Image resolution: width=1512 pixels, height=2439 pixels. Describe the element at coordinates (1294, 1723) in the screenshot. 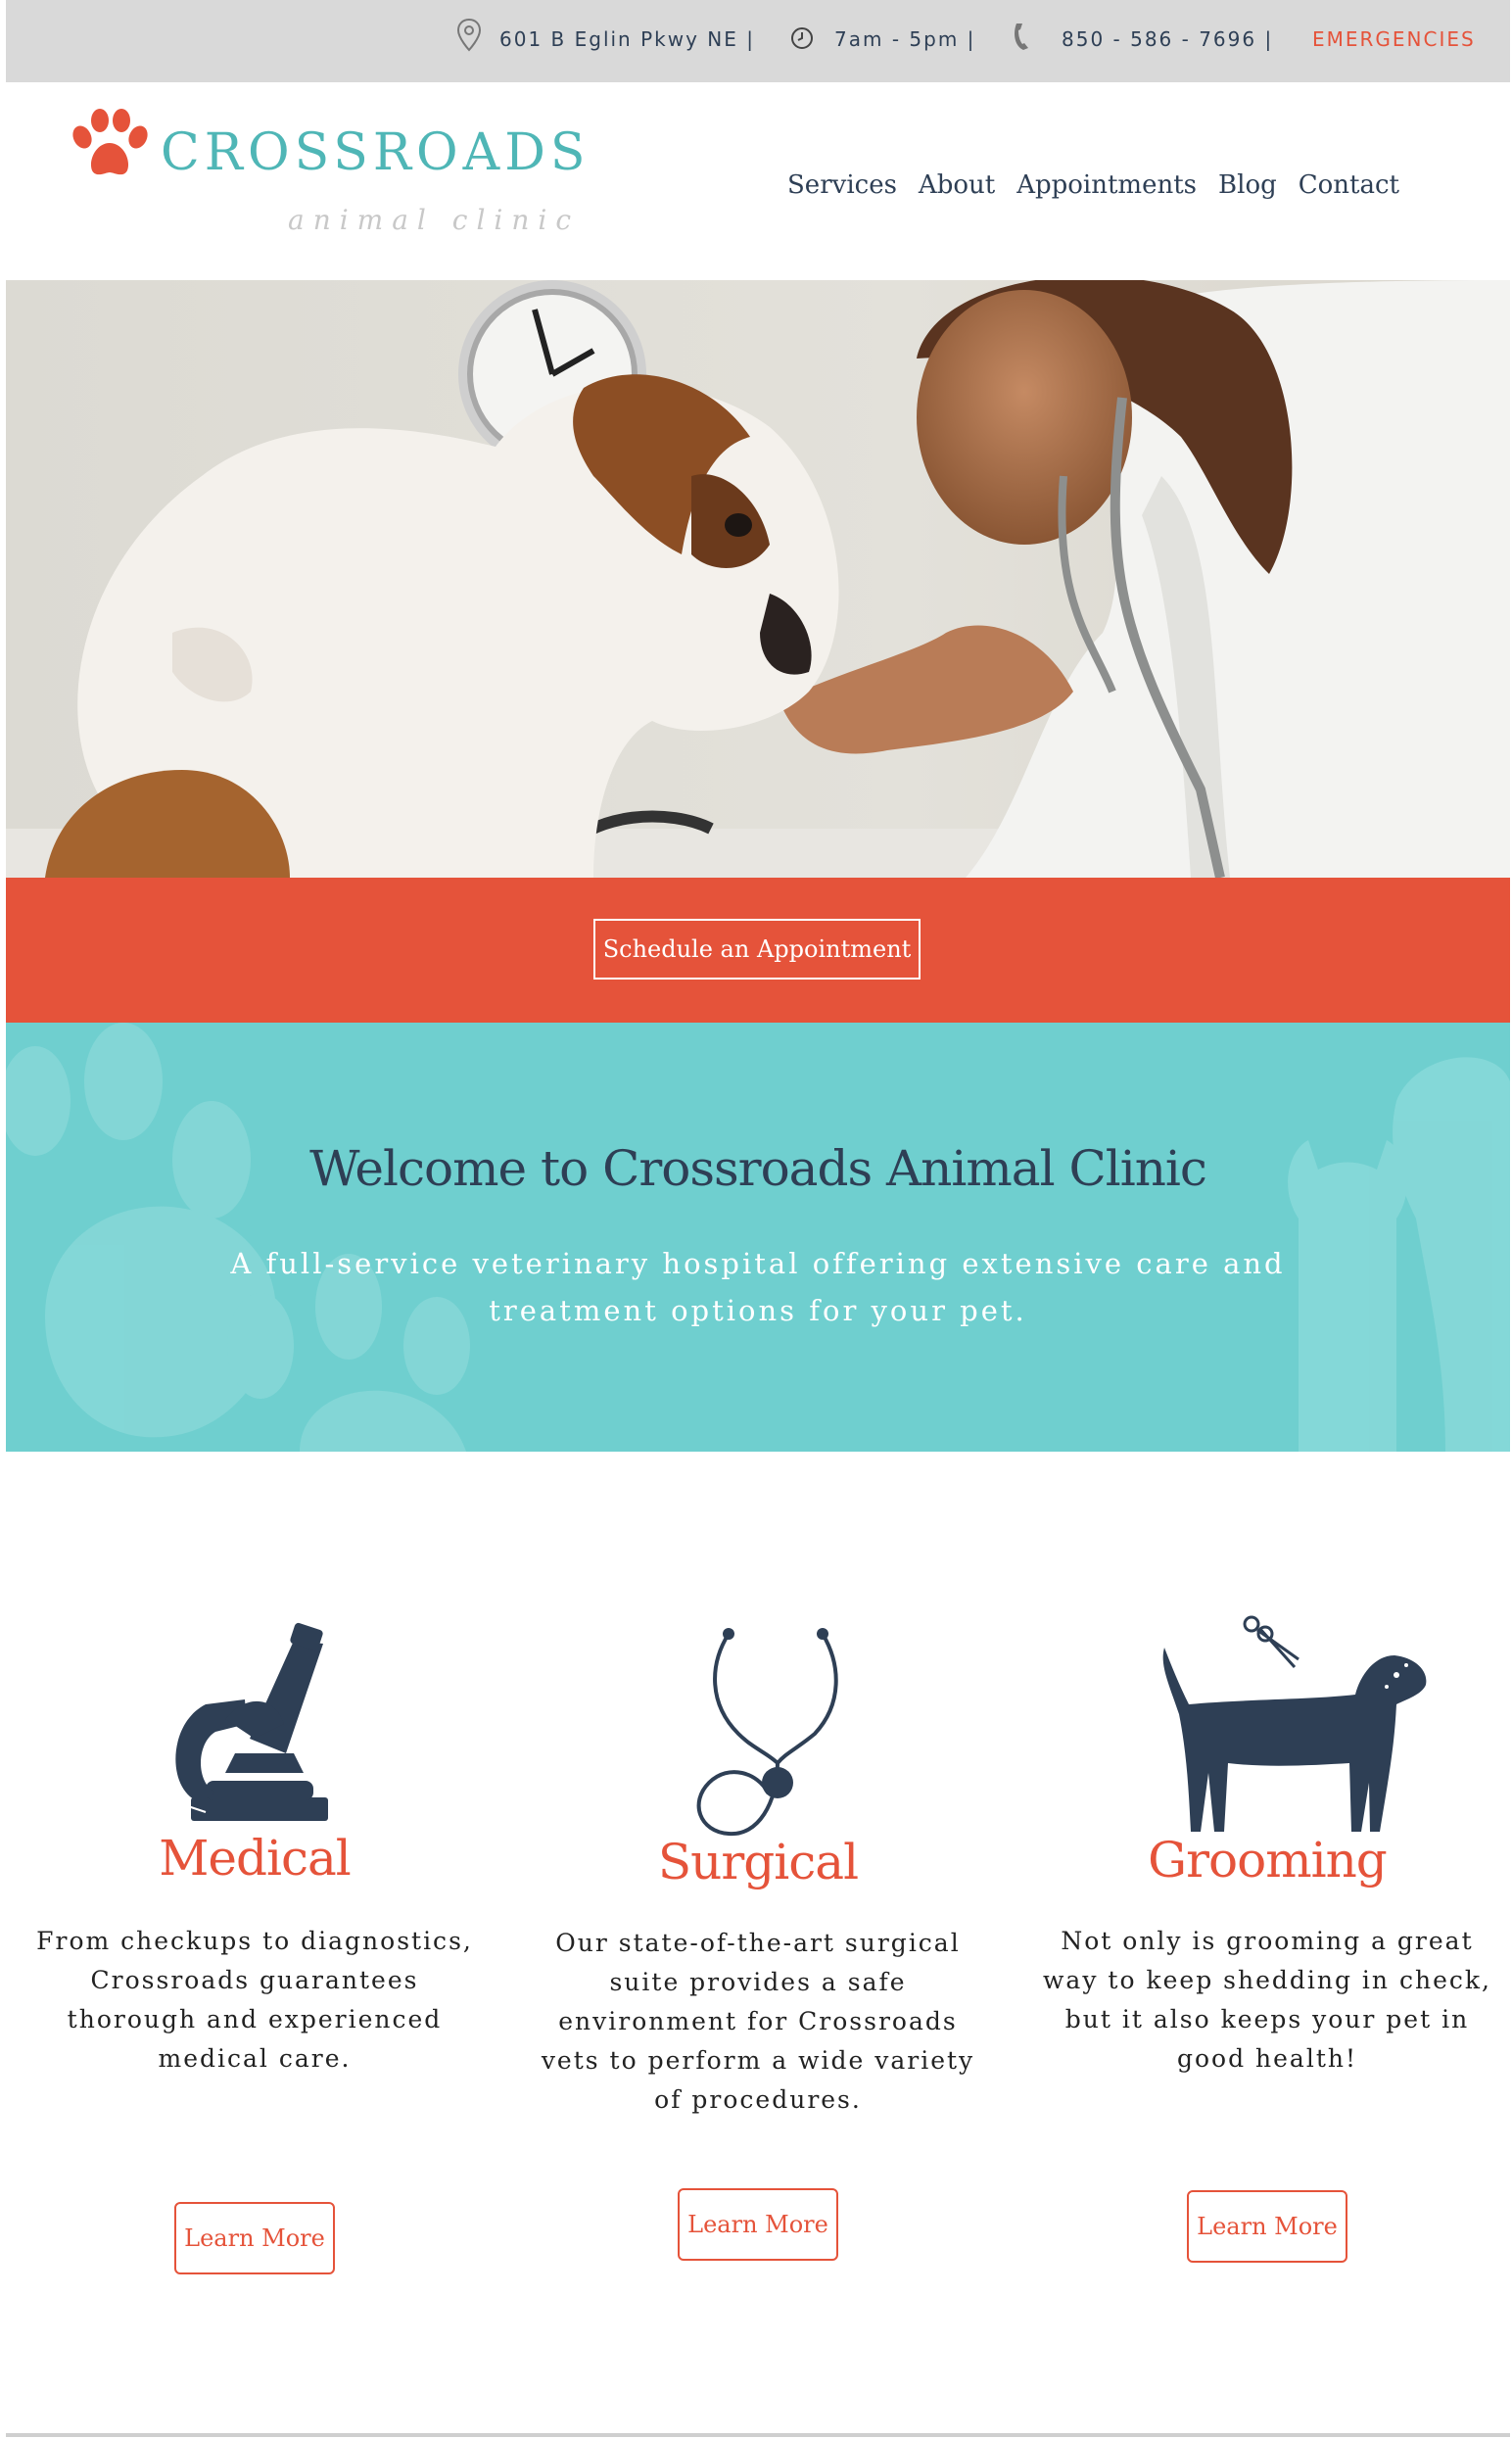

I see `dog-scissors-icon` at that location.